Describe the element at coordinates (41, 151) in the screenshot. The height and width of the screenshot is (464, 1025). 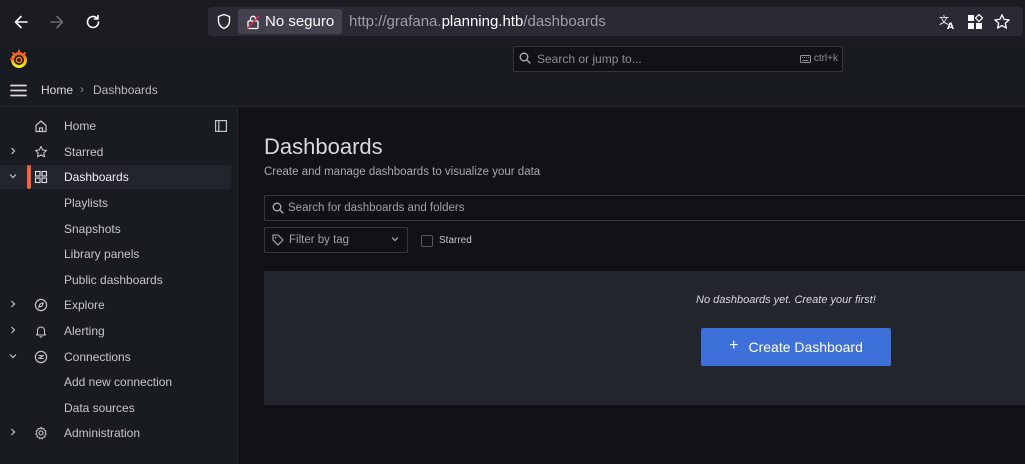
I see `star-icon` at that location.